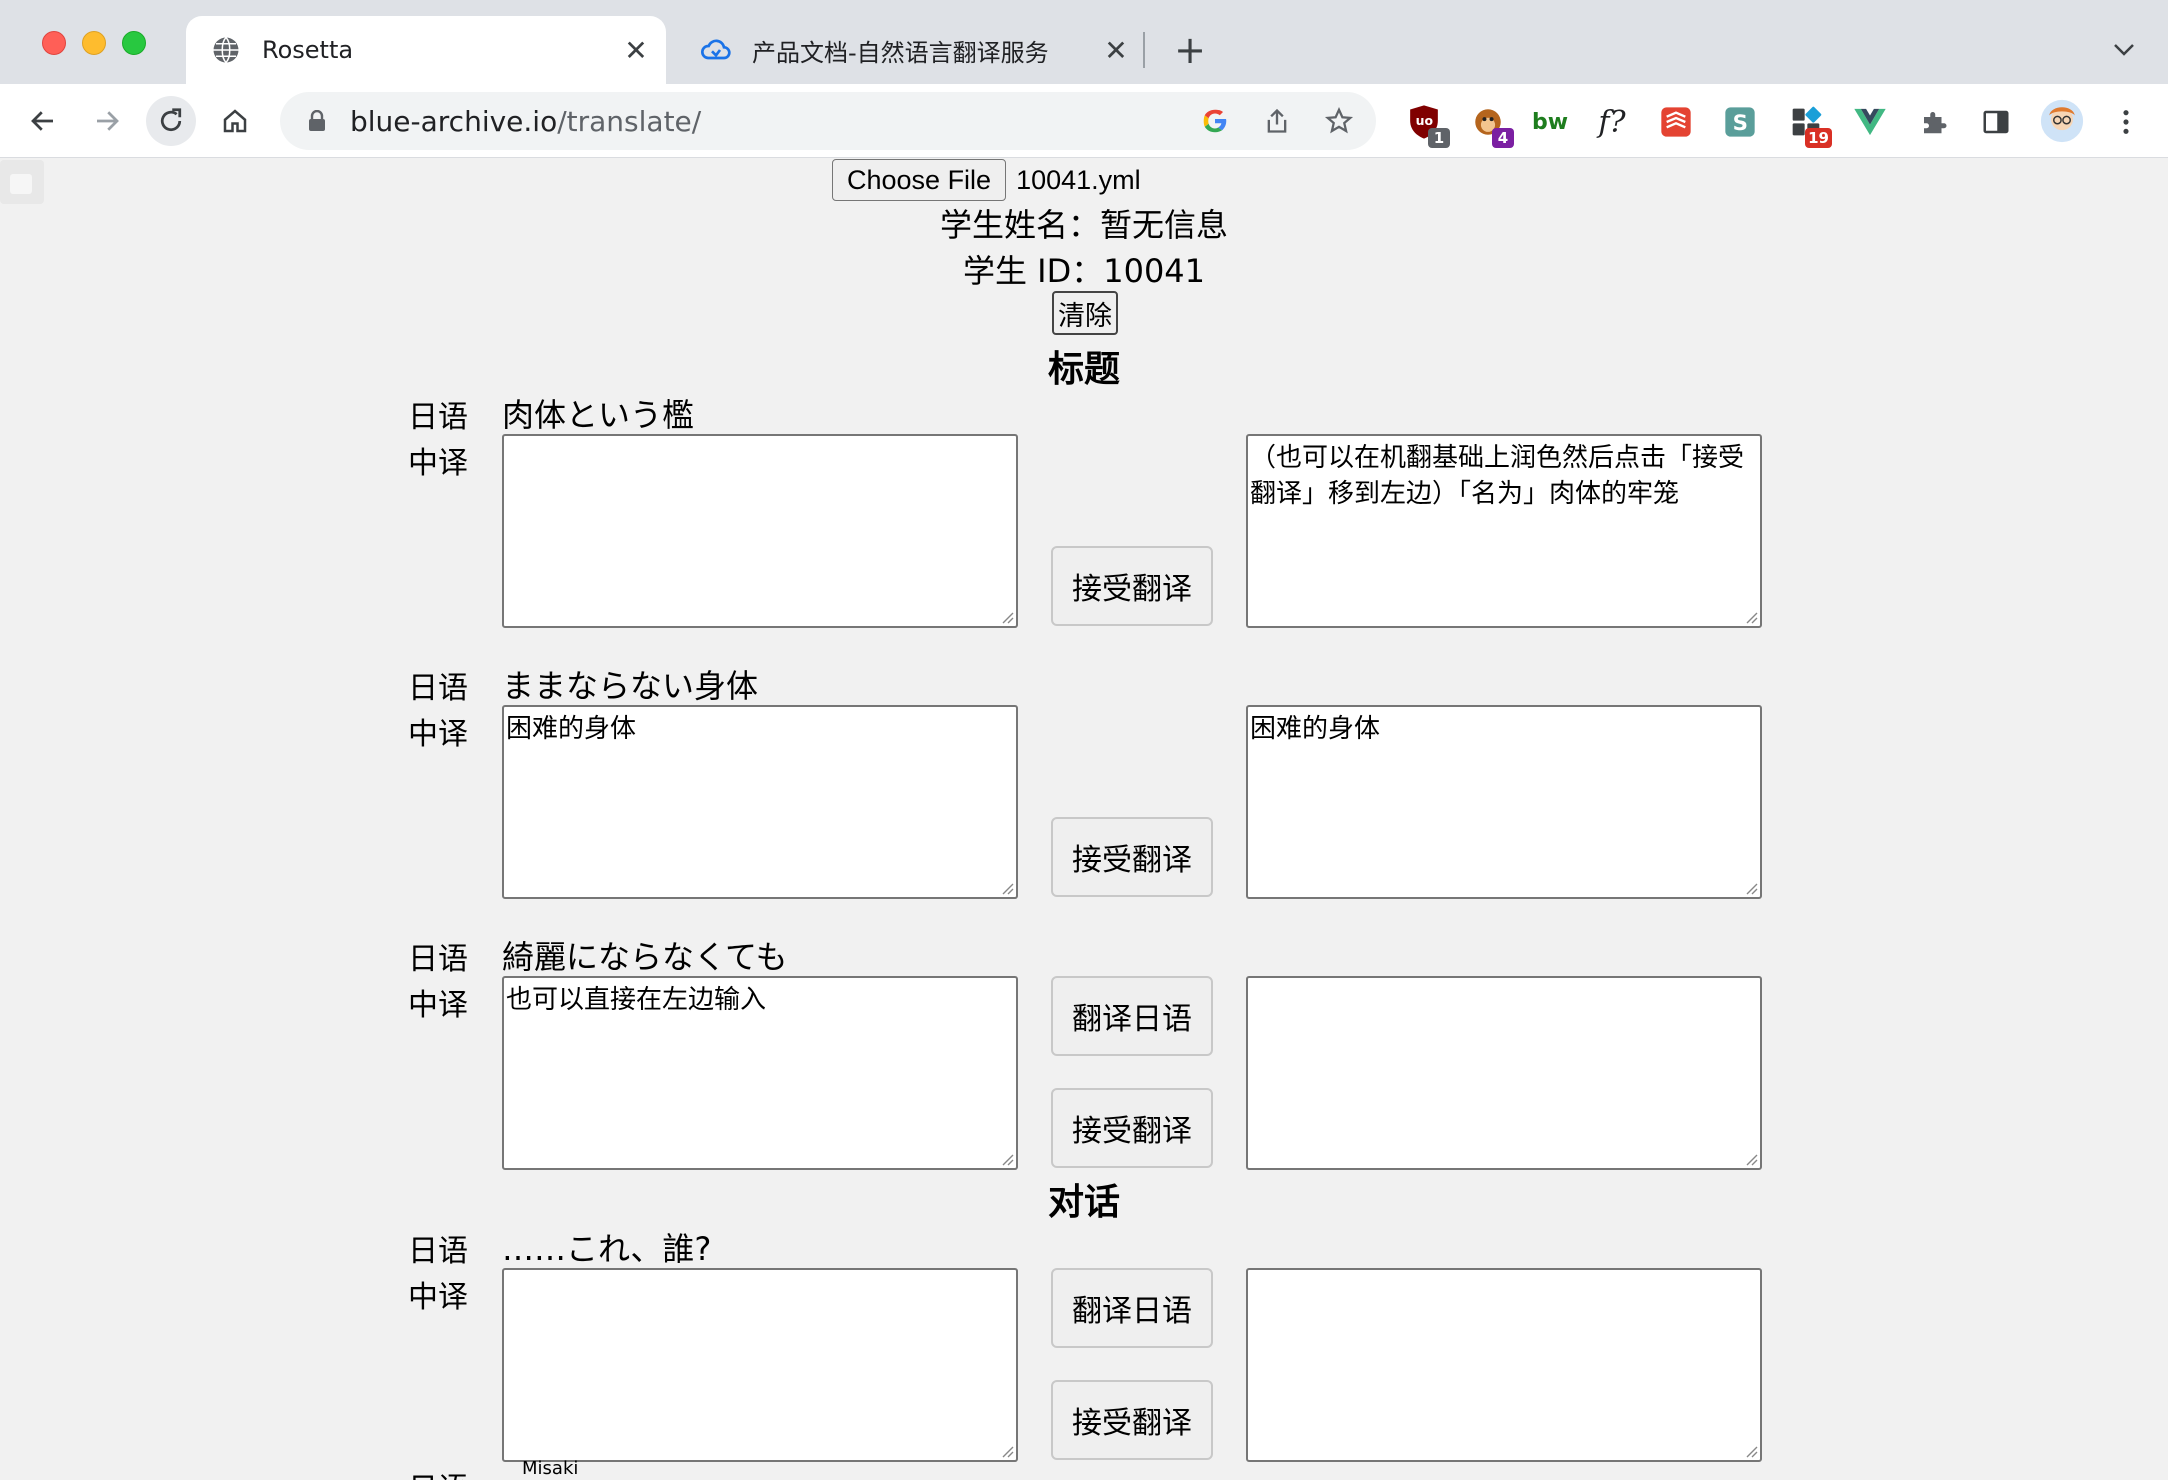 This screenshot has width=2168, height=1480. Describe the element at coordinates (571, 729) in the screenshot. I see `chinese-translation-value: 困难的身体` at that location.